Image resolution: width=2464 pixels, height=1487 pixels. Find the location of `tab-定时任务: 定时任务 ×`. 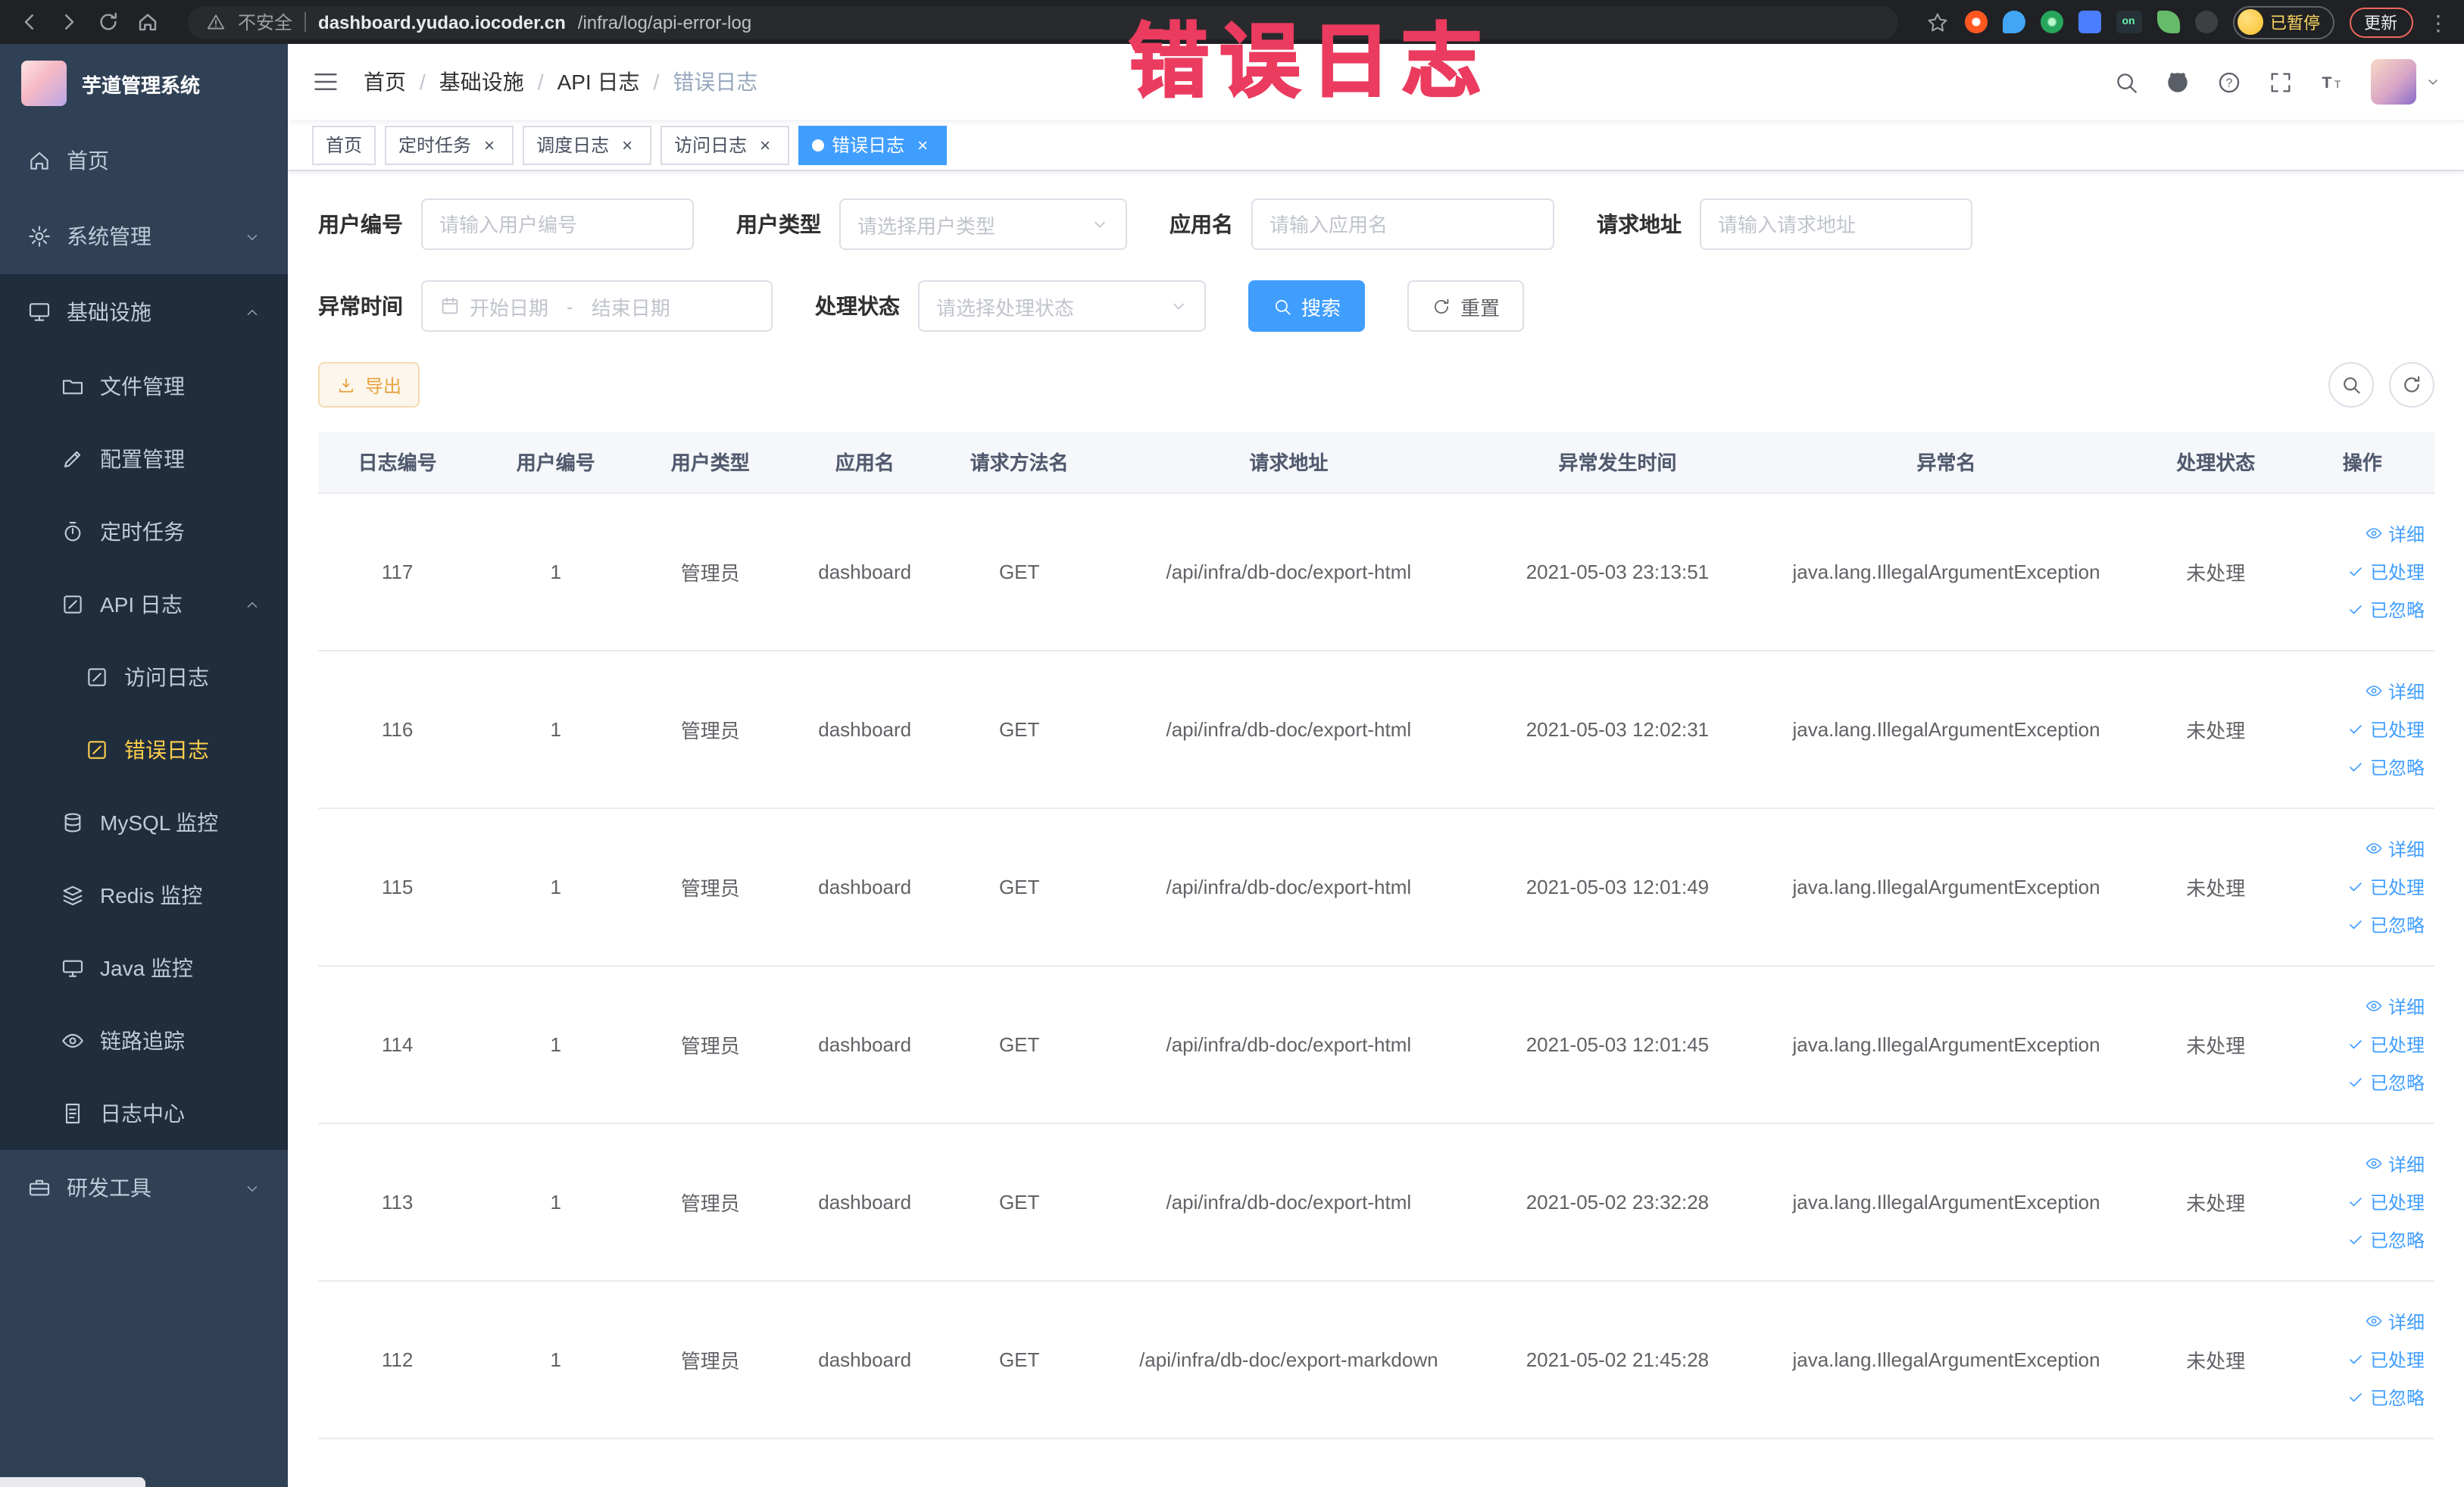

tab-定时任务: 定时任务 × is located at coordinates (449, 144).